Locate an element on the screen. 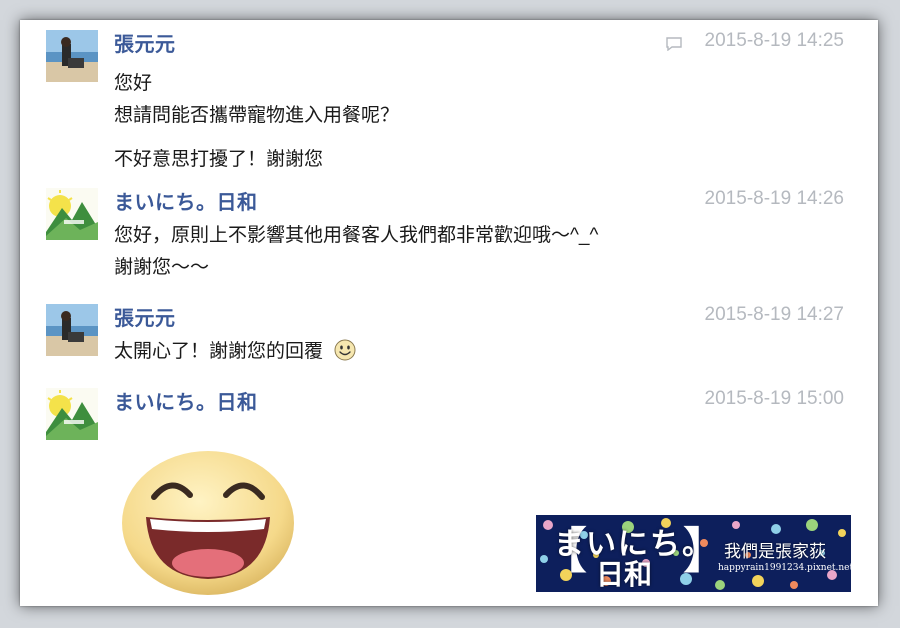 This screenshot has width=900, height=628. message-text: 想請問能否攜帶寵物進入用餐呢？ is located at coordinates (257, 115).